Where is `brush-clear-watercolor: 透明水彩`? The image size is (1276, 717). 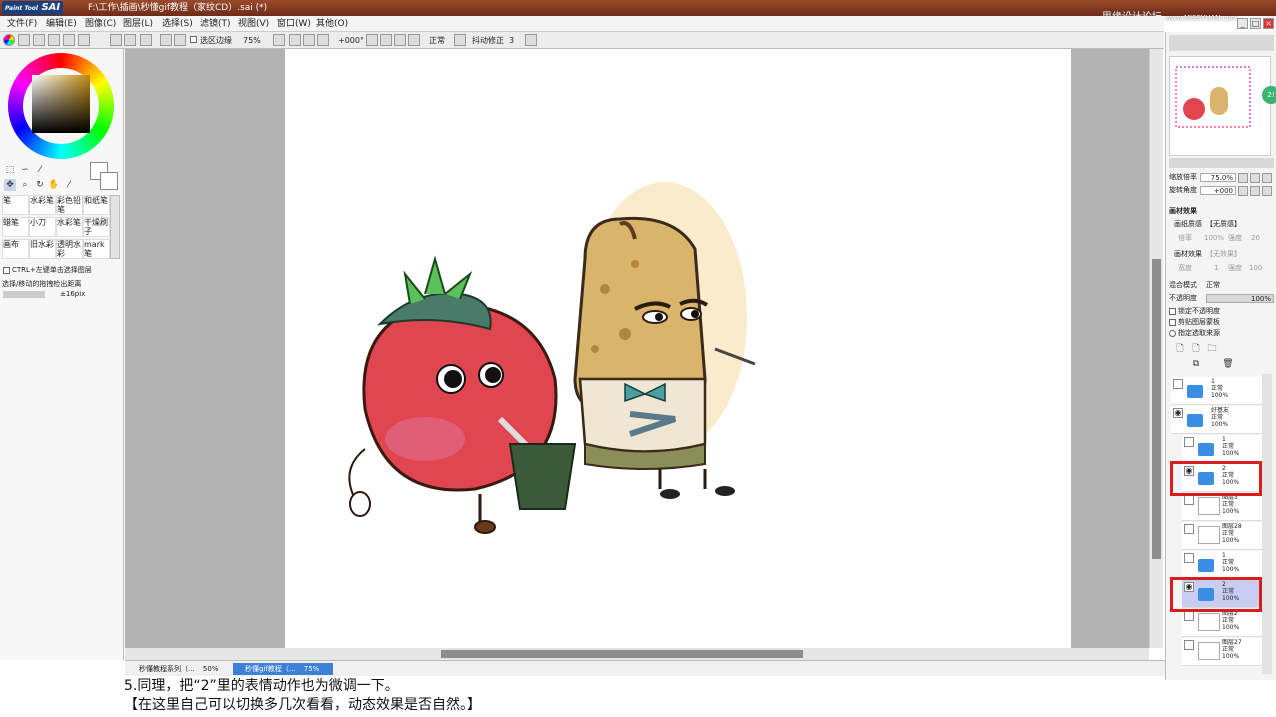 brush-clear-watercolor: 透明水彩 is located at coordinates (69, 249).